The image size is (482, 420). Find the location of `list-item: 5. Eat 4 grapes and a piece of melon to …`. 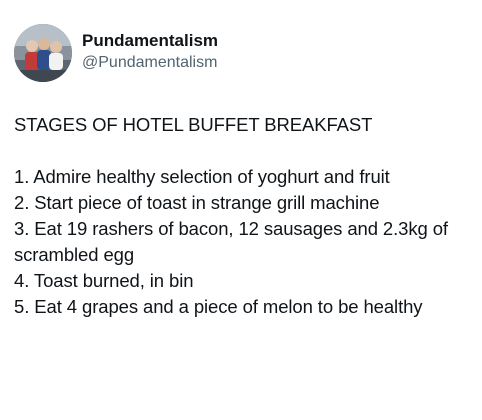

list-item: 5. Eat 4 grapes and a piece of melon to … is located at coordinates (218, 306).